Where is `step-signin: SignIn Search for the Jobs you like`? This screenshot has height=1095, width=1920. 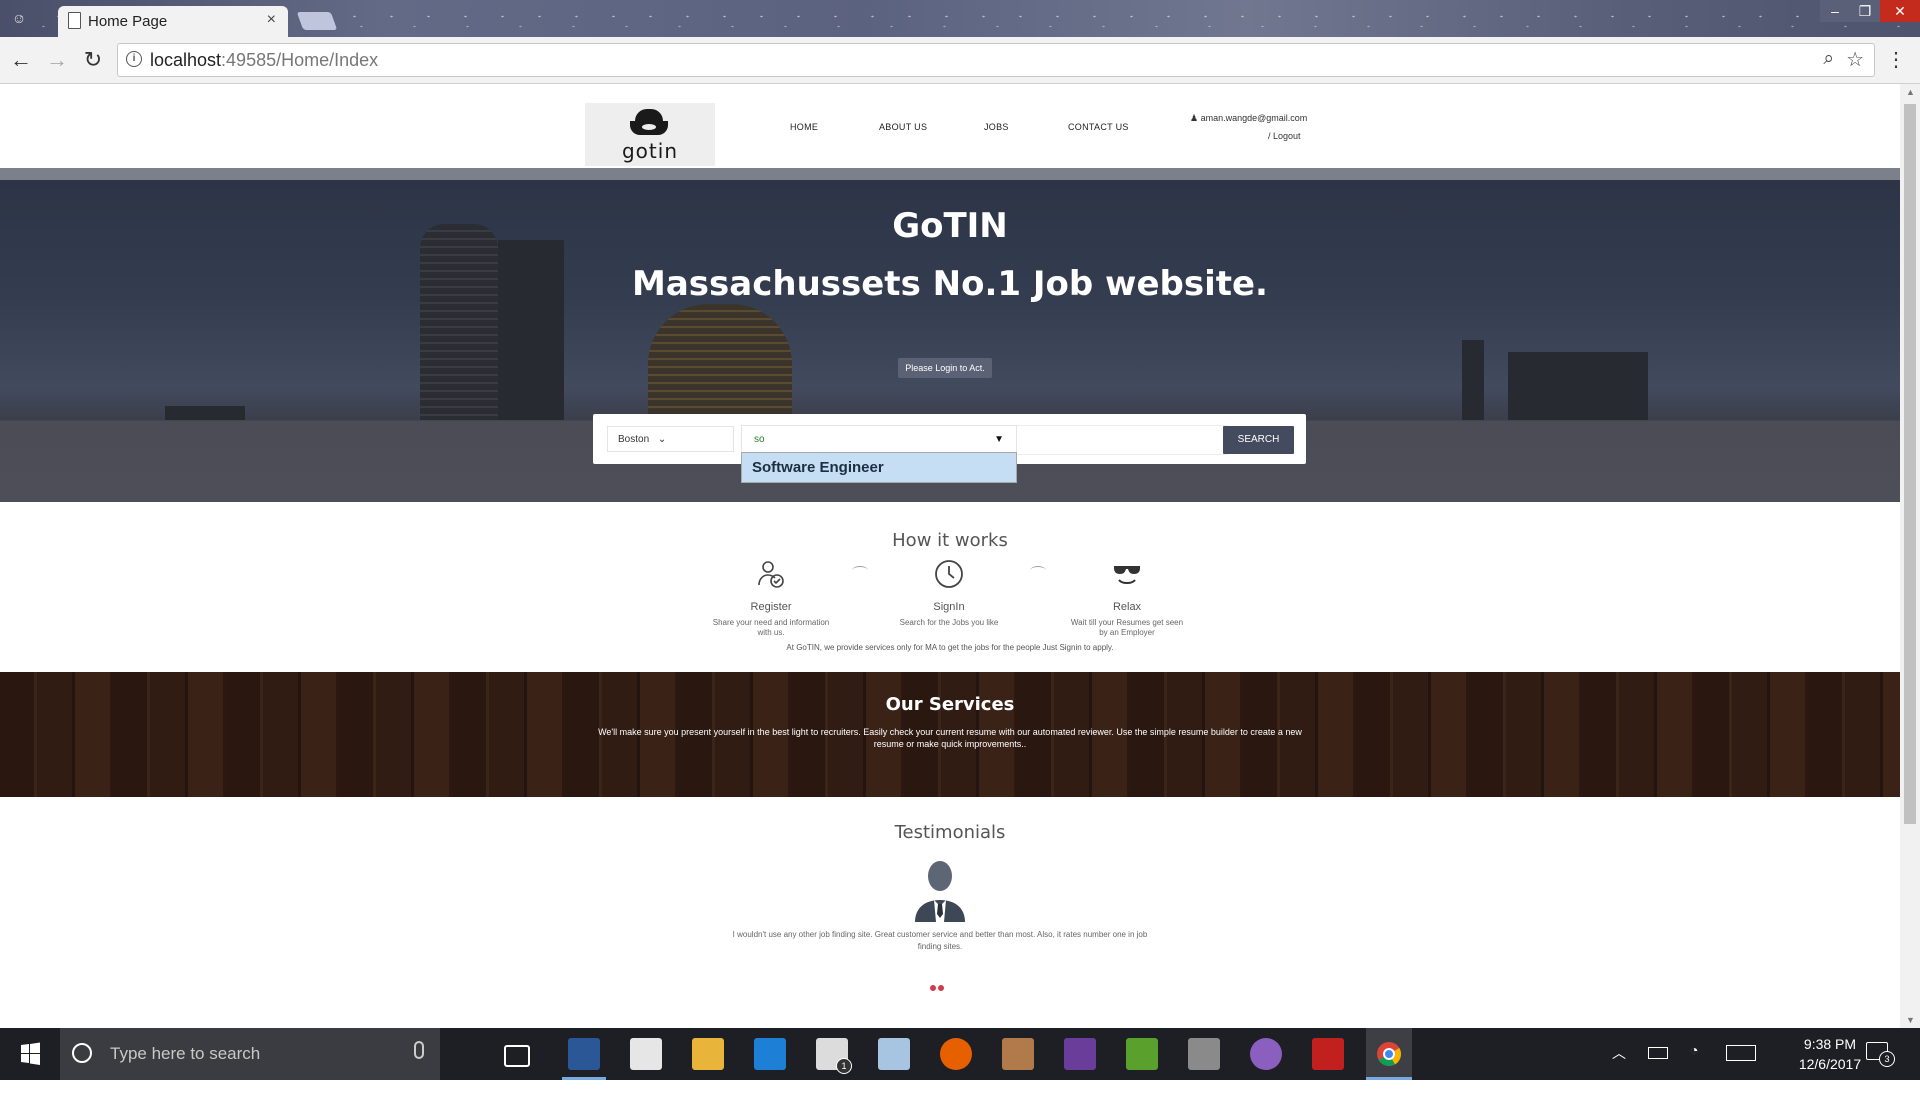 step-signin: SignIn Search for the Jobs you like is located at coordinates (949, 593).